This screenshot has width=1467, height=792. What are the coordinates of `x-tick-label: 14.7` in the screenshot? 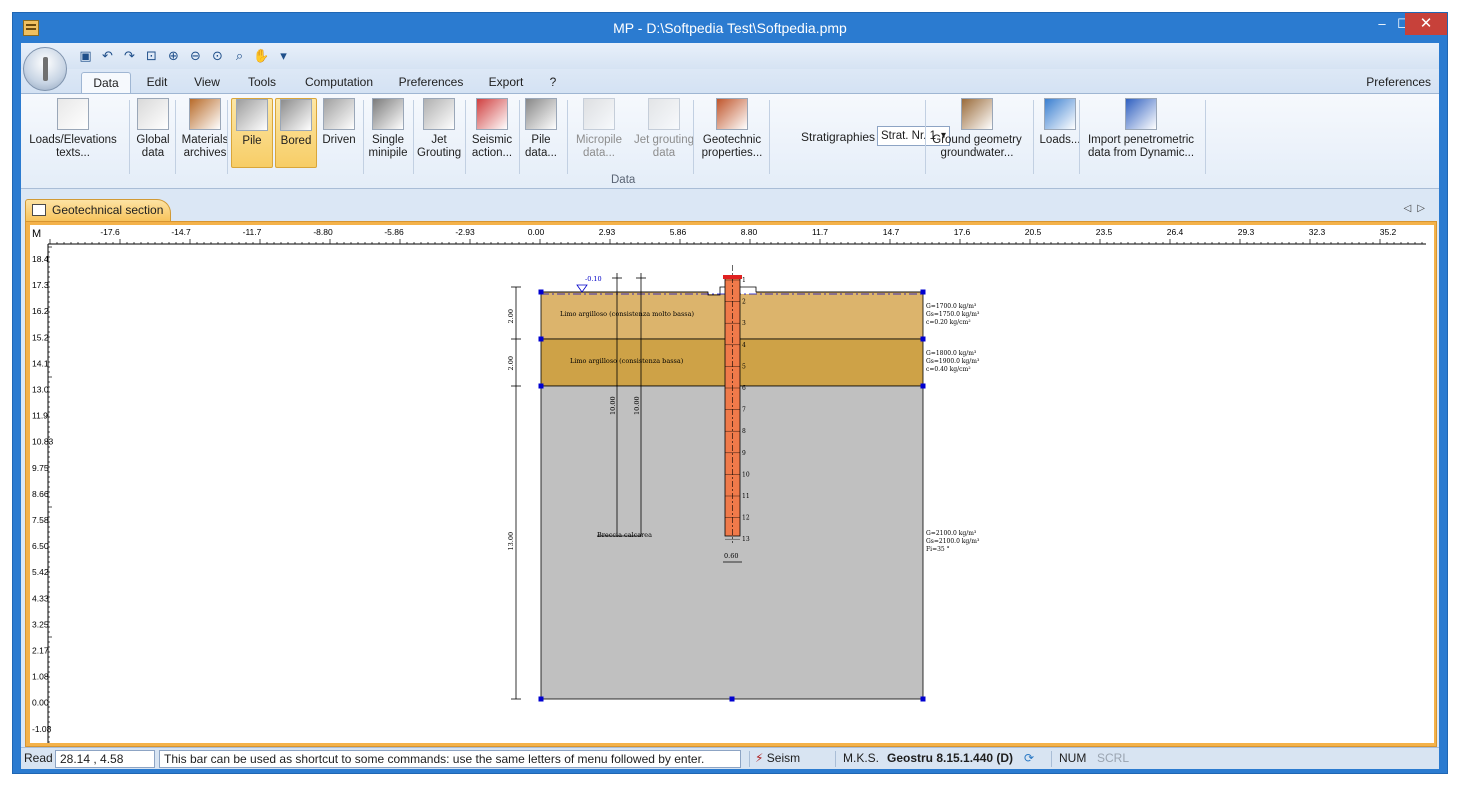 It's located at (891, 232).